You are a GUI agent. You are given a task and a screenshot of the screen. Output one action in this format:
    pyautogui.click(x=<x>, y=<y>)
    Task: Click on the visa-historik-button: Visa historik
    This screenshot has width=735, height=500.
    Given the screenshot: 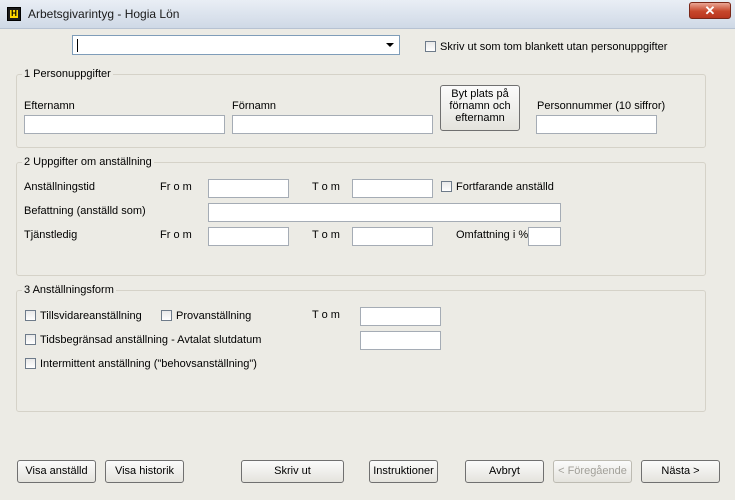 What is the action you would take?
    pyautogui.click(x=144, y=471)
    